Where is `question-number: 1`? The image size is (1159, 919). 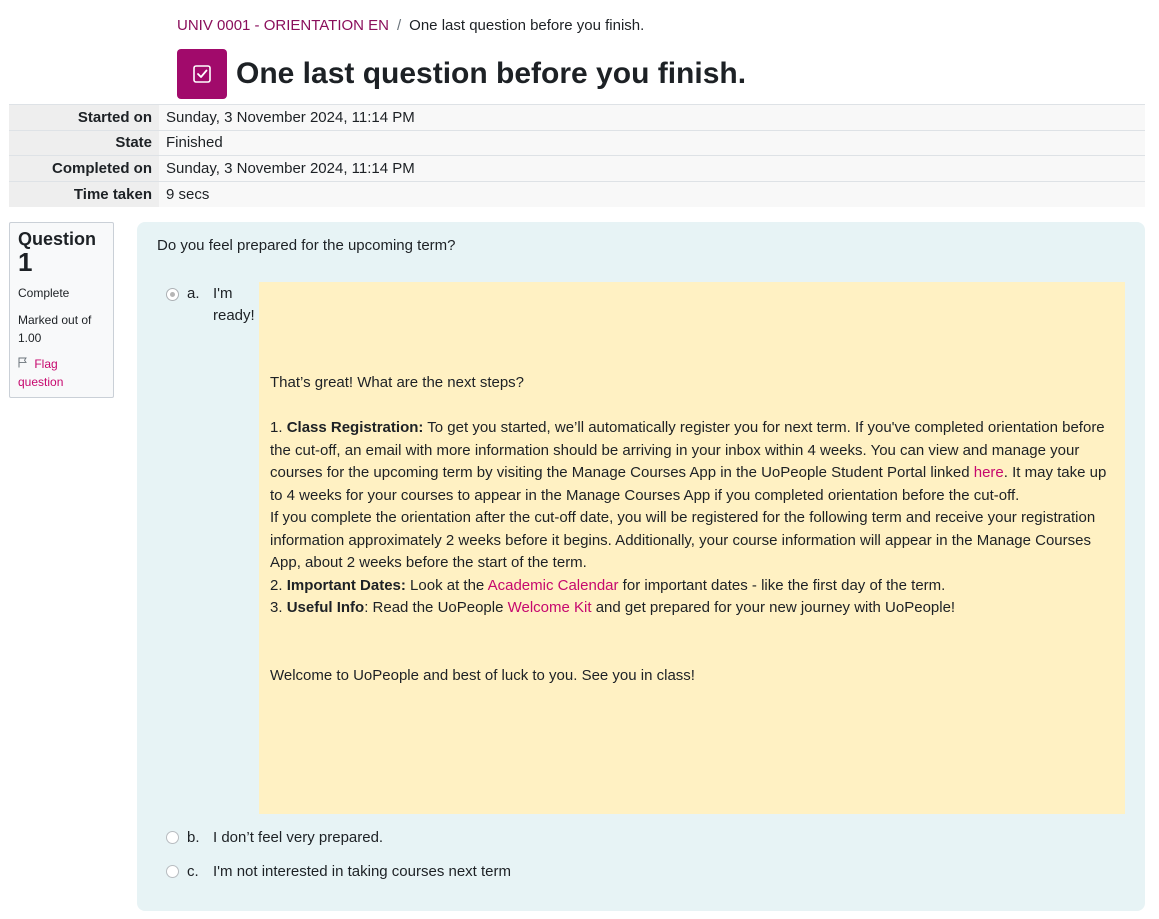 question-number: 1 is located at coordinates (25, 262).